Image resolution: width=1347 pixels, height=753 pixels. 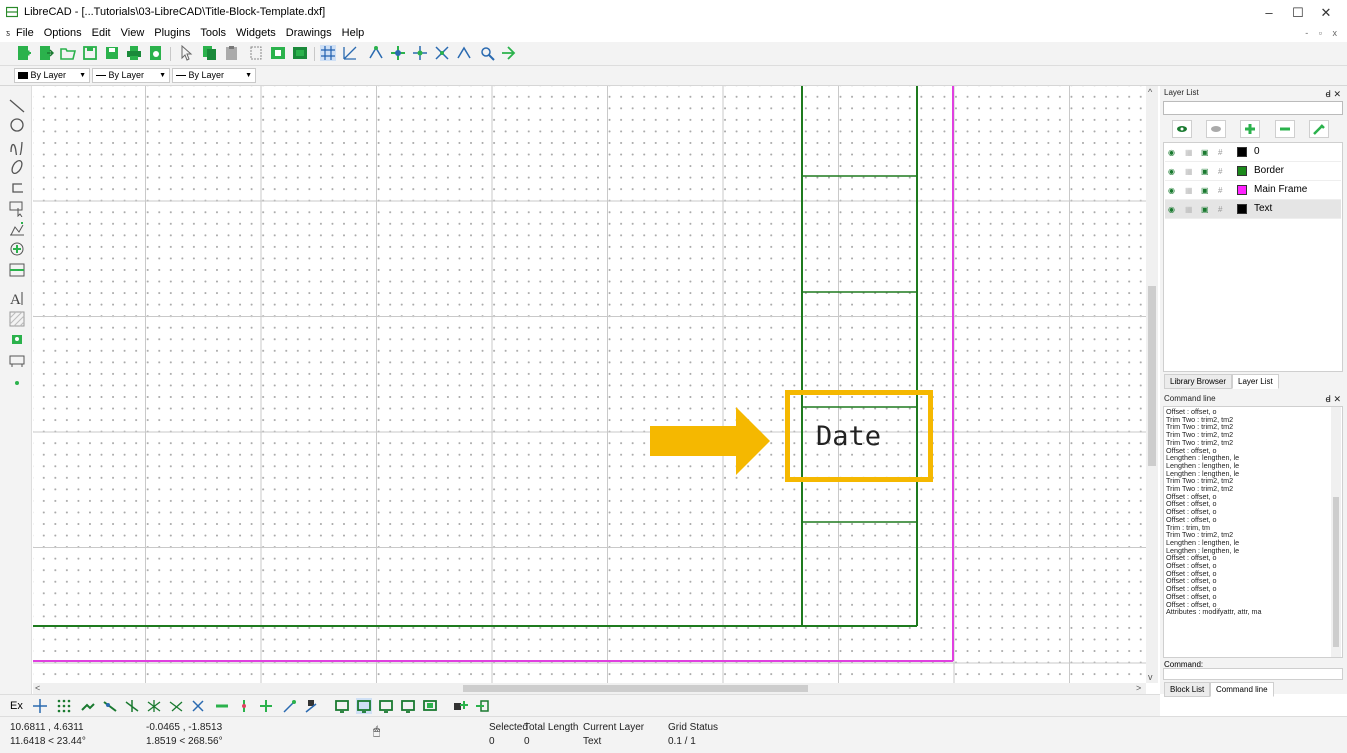 What do you see at coordinates (353, 33) in the screenshot?
I see `menu-help: Help` at bounding box center [353, 33].